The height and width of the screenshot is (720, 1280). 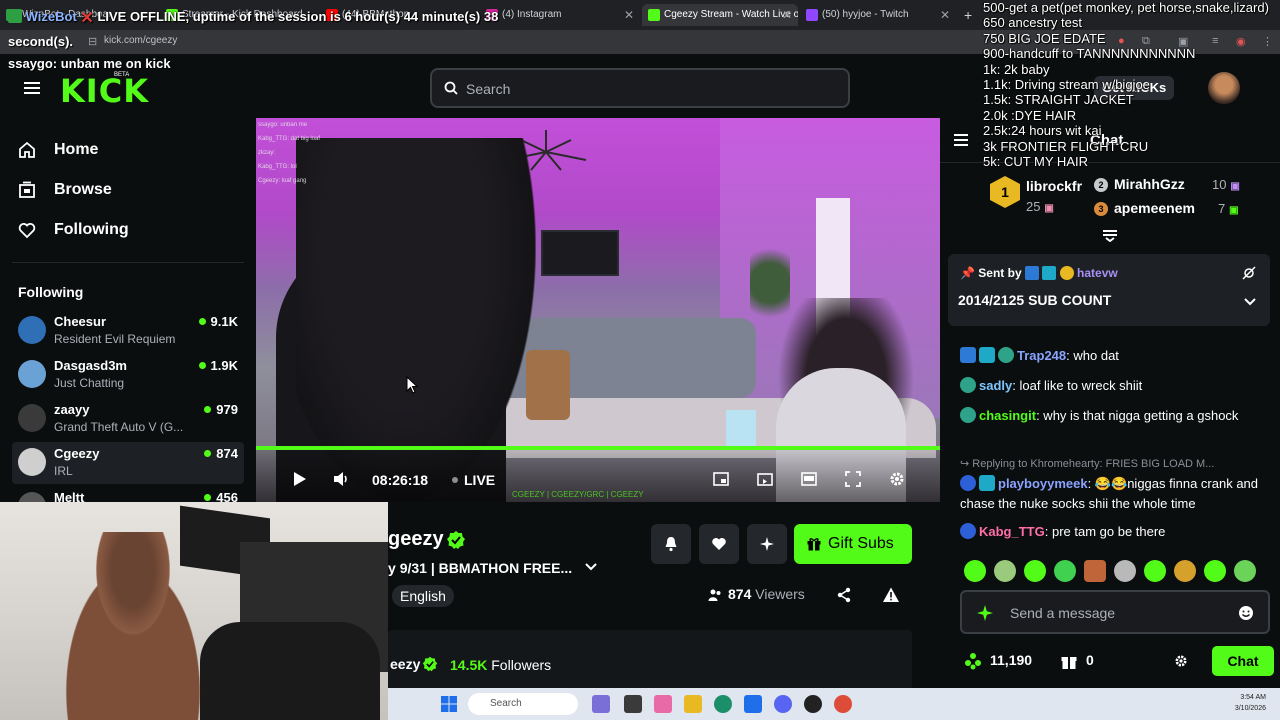 What do you see at coordinates (720, 15) in the screenshot?
I see `browser-tab-active: Cgeezy Stream - Watch Live on Kick ✕` at bounding box center [720, 15].